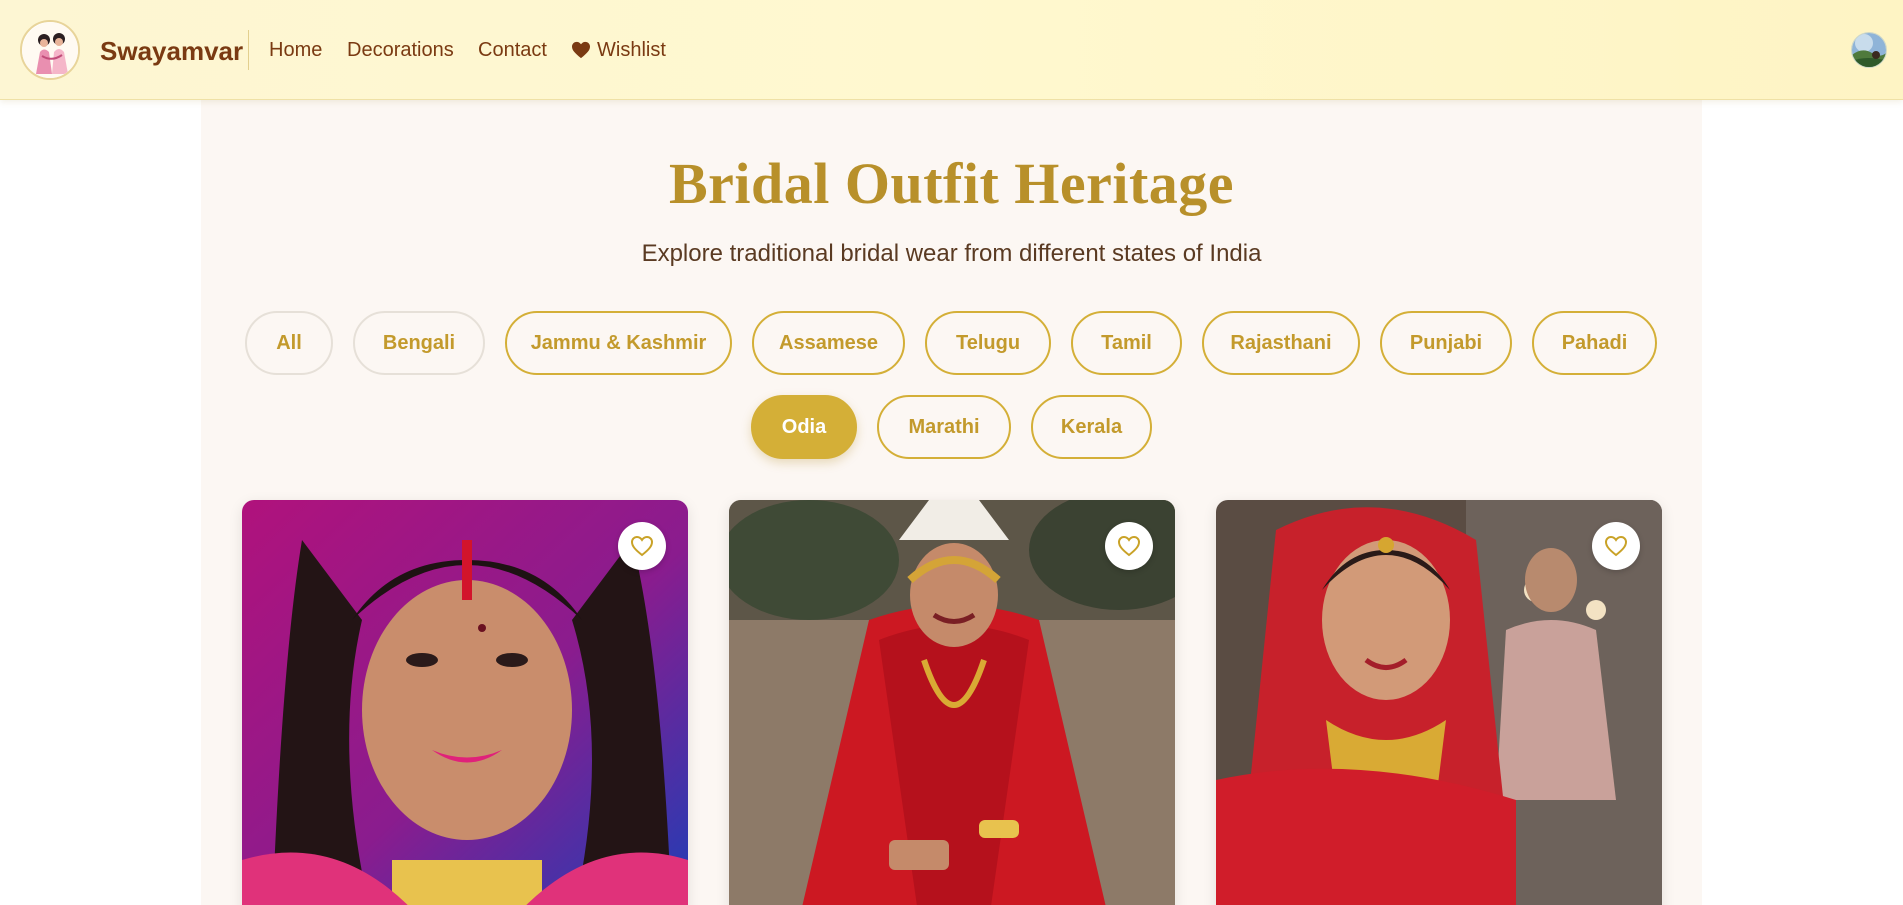 This screenshot has height=905, width=1903. Describe the element at coordinates (1281, 343) in the screenshot. I see `filter-rajasthani-button: Rajasthani` at that location.